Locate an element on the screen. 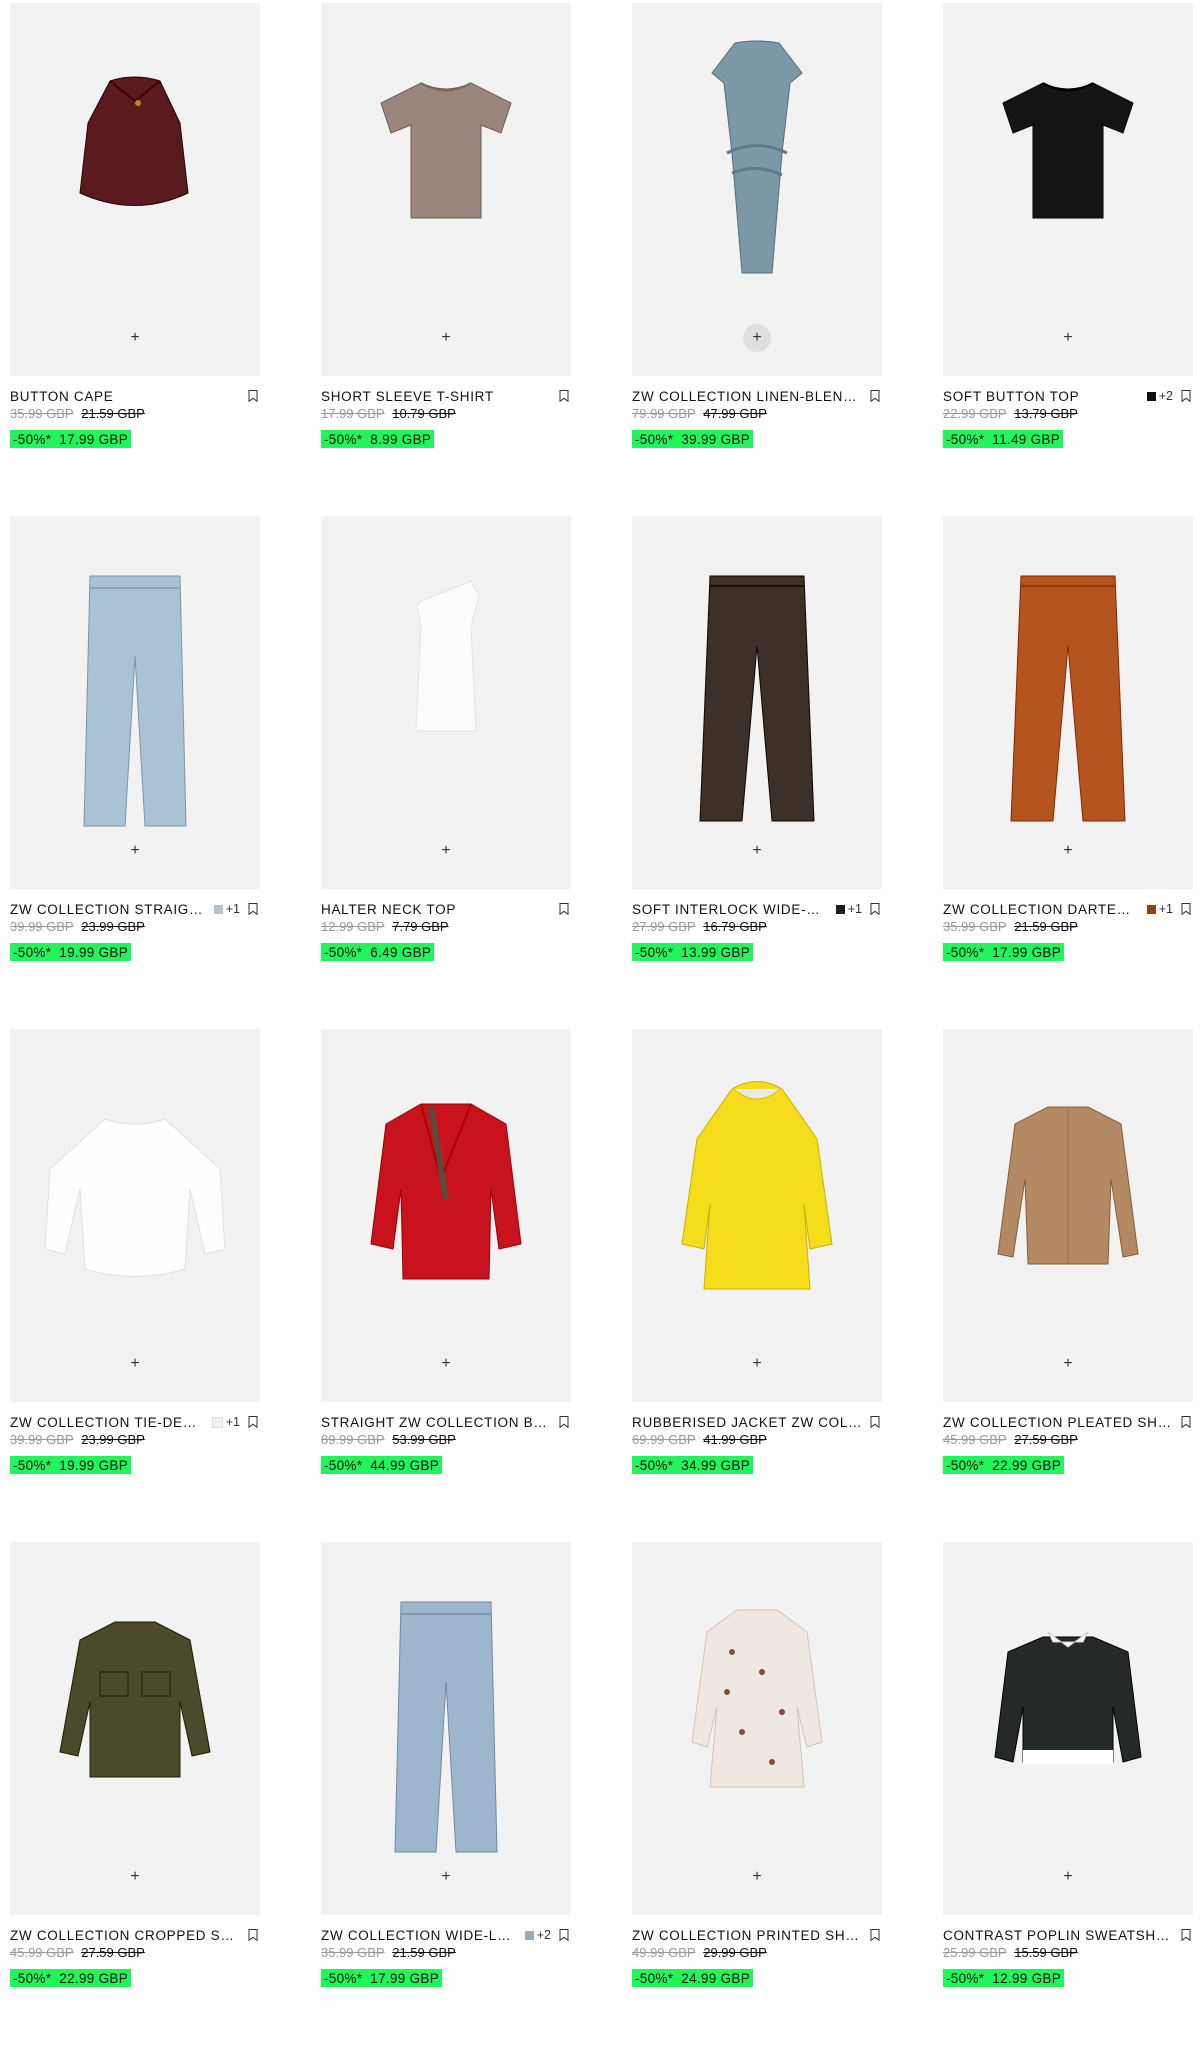 The height and width of the screenshot is (2055, 1200). sale-price: 6.49 GBP is located at coordinates (401, 952).